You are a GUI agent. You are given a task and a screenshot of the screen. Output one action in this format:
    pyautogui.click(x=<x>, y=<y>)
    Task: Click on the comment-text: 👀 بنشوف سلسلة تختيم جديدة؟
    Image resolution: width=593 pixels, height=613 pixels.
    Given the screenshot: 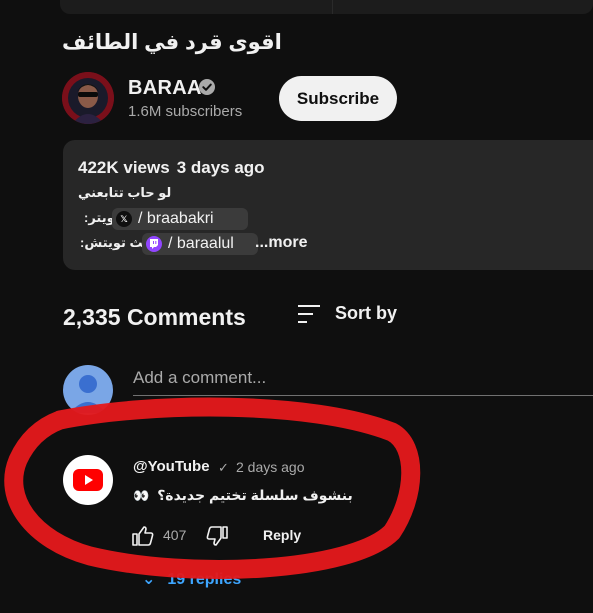 What is the action you would take?
    pyautogui.click(x=243, y=495)
    